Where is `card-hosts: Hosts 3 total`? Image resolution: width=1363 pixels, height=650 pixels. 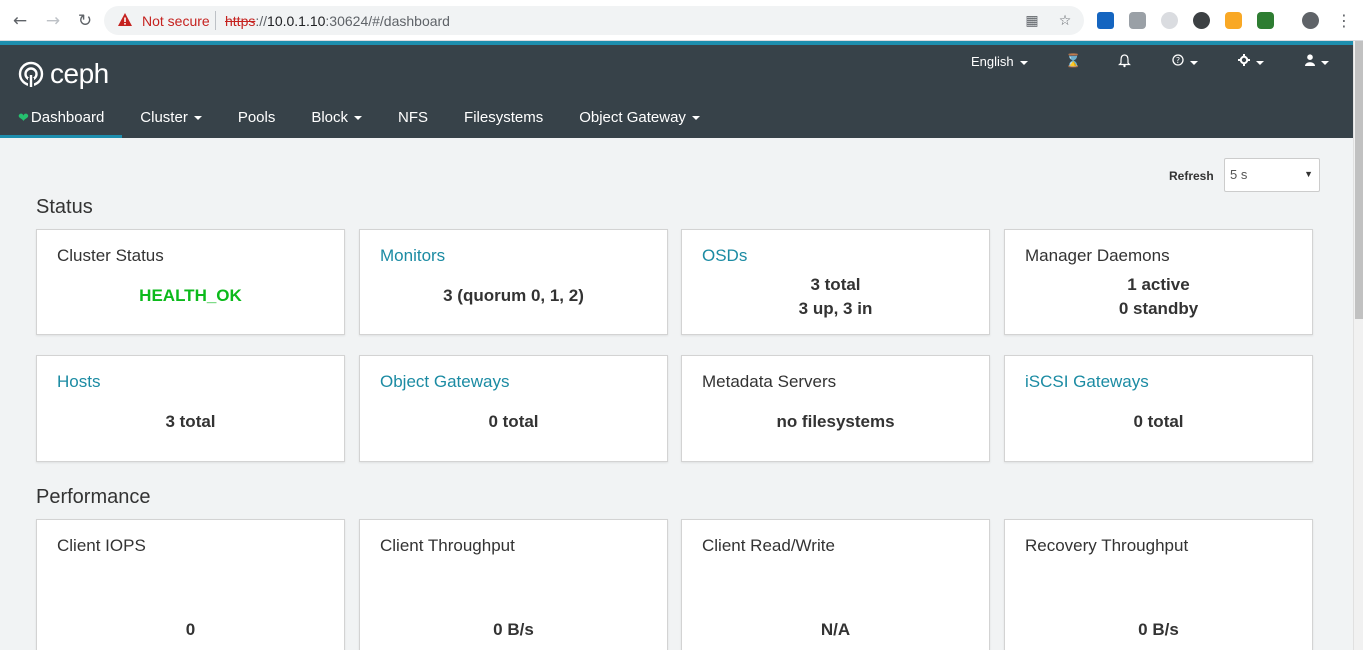
card-hosts: Hosts 3 total is located at coordinates (190, 408).